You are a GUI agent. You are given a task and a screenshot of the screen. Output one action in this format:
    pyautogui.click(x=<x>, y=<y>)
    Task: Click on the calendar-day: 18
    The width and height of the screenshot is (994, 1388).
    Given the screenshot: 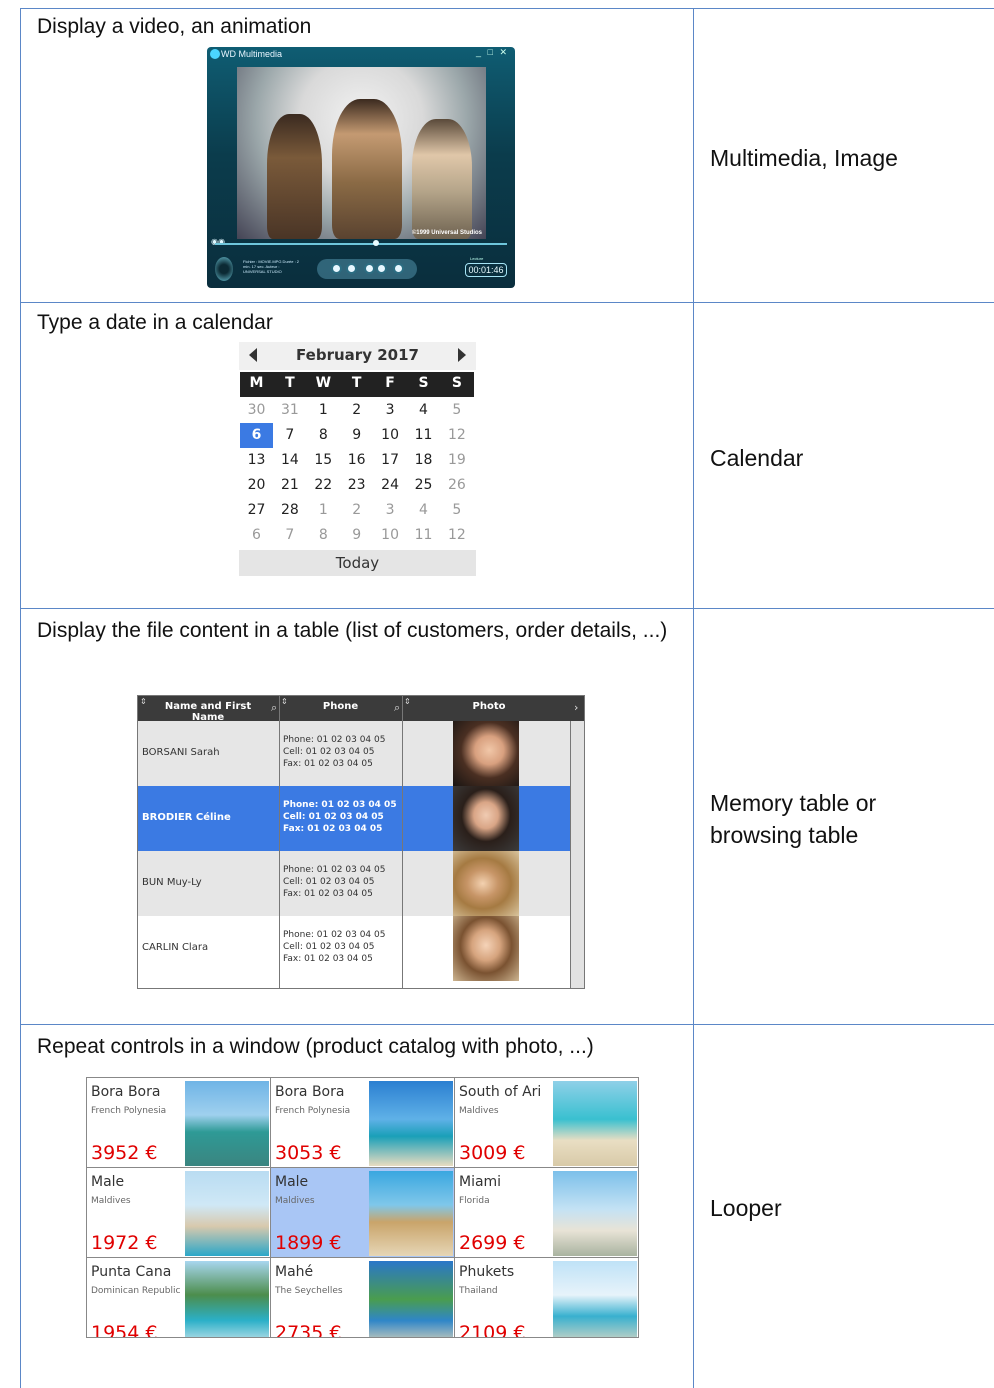 What is the action you would take?
    pyautogui.click(x=423, y=460)
    